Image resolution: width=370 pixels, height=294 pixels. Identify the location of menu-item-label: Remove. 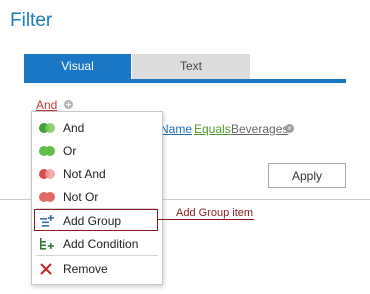
(85, 269).